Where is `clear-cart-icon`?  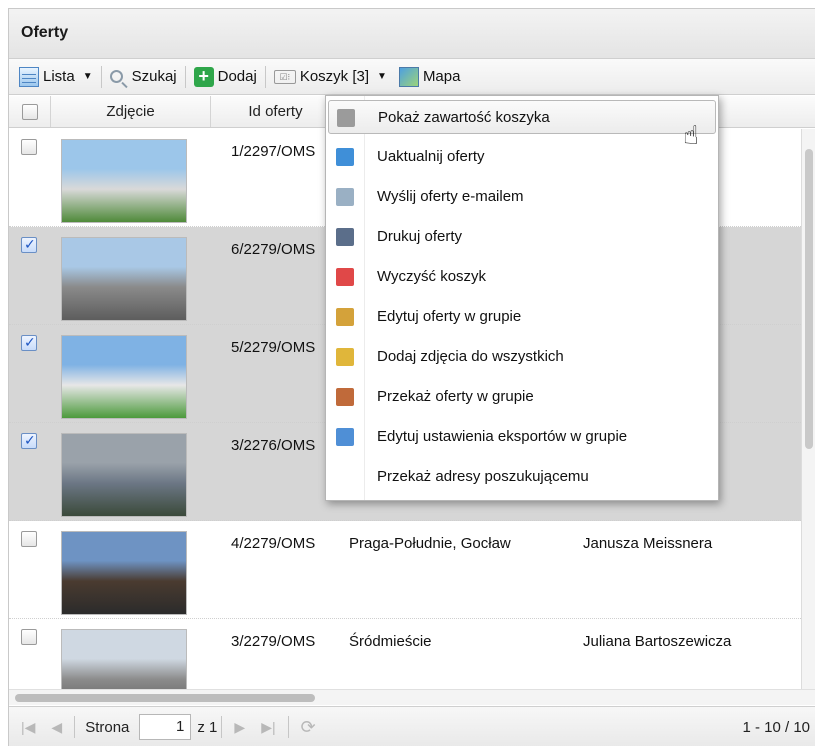 clear-cart-icon is located at coordinates (345, 277).